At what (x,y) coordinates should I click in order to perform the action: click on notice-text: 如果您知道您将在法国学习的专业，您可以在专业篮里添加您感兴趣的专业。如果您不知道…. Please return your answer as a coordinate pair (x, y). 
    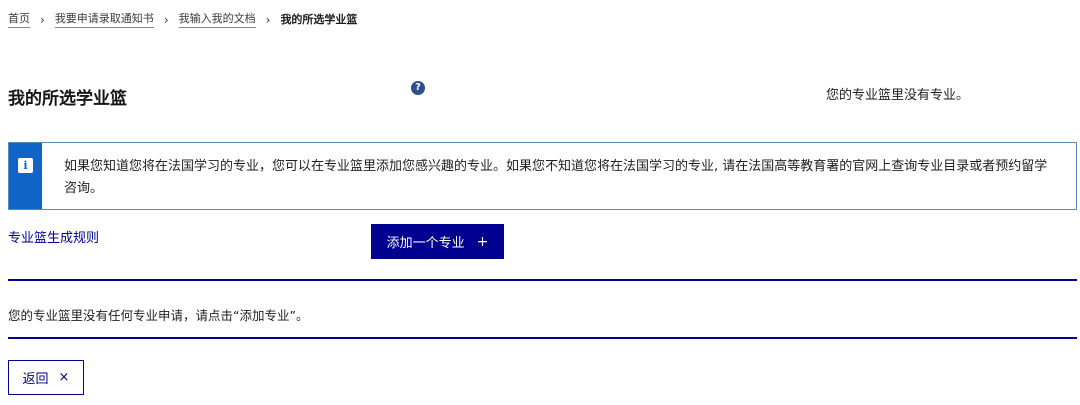
    Looking at the image, I should click on (556, 177).